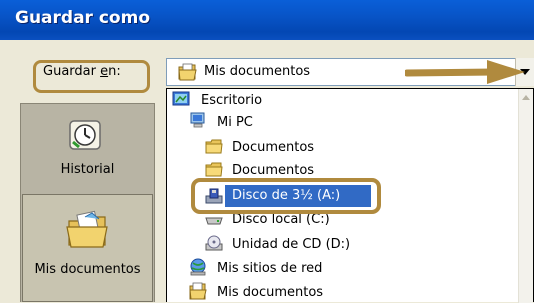  What do you see at coordinates (198, 267) in the screenshot?
I see `network-places-icon` at bounding box center [198, 267].